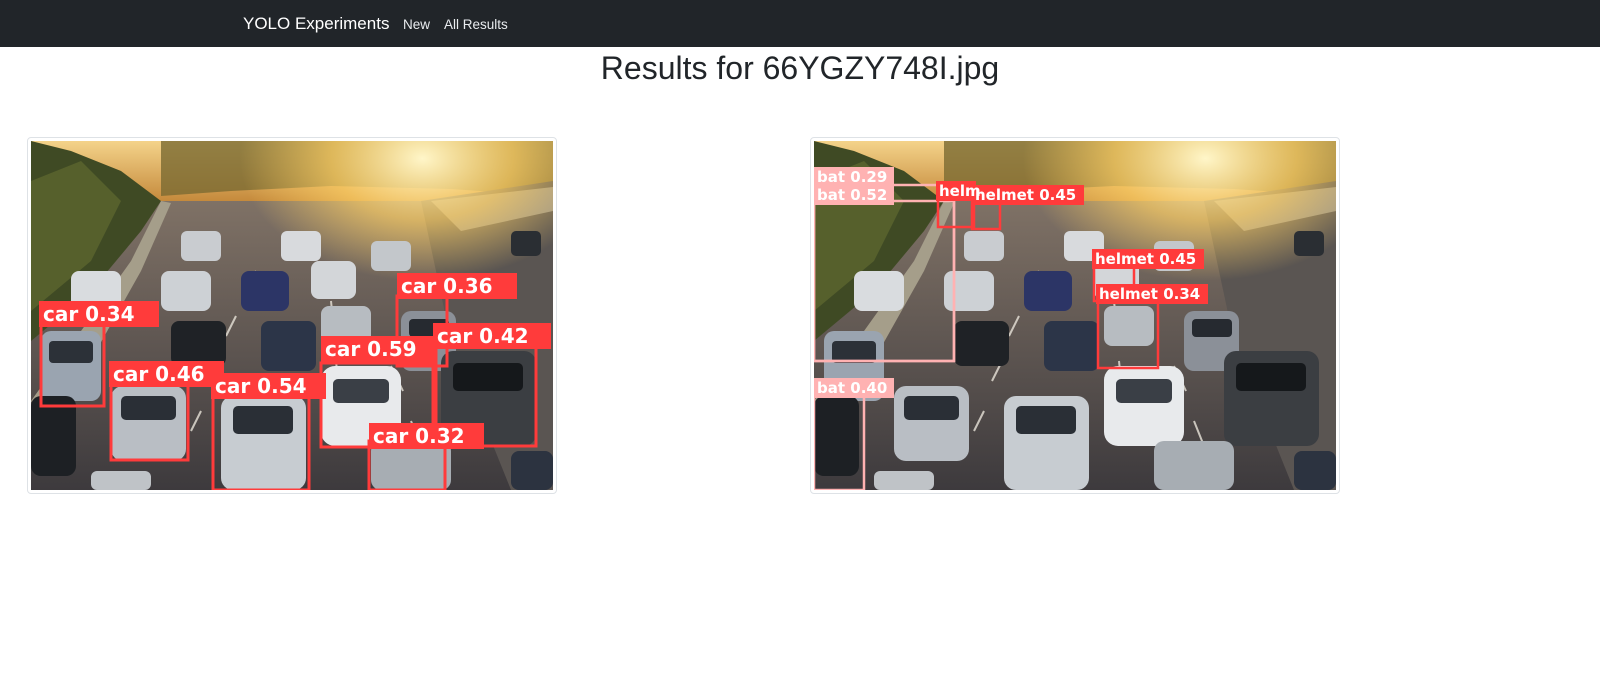 This screenshot has height=679, width=1600. What do you see at coordinates (89, 314) in the screenshot?
I see `detection-label-car: car 0.34` at bounding box center [89, 314].